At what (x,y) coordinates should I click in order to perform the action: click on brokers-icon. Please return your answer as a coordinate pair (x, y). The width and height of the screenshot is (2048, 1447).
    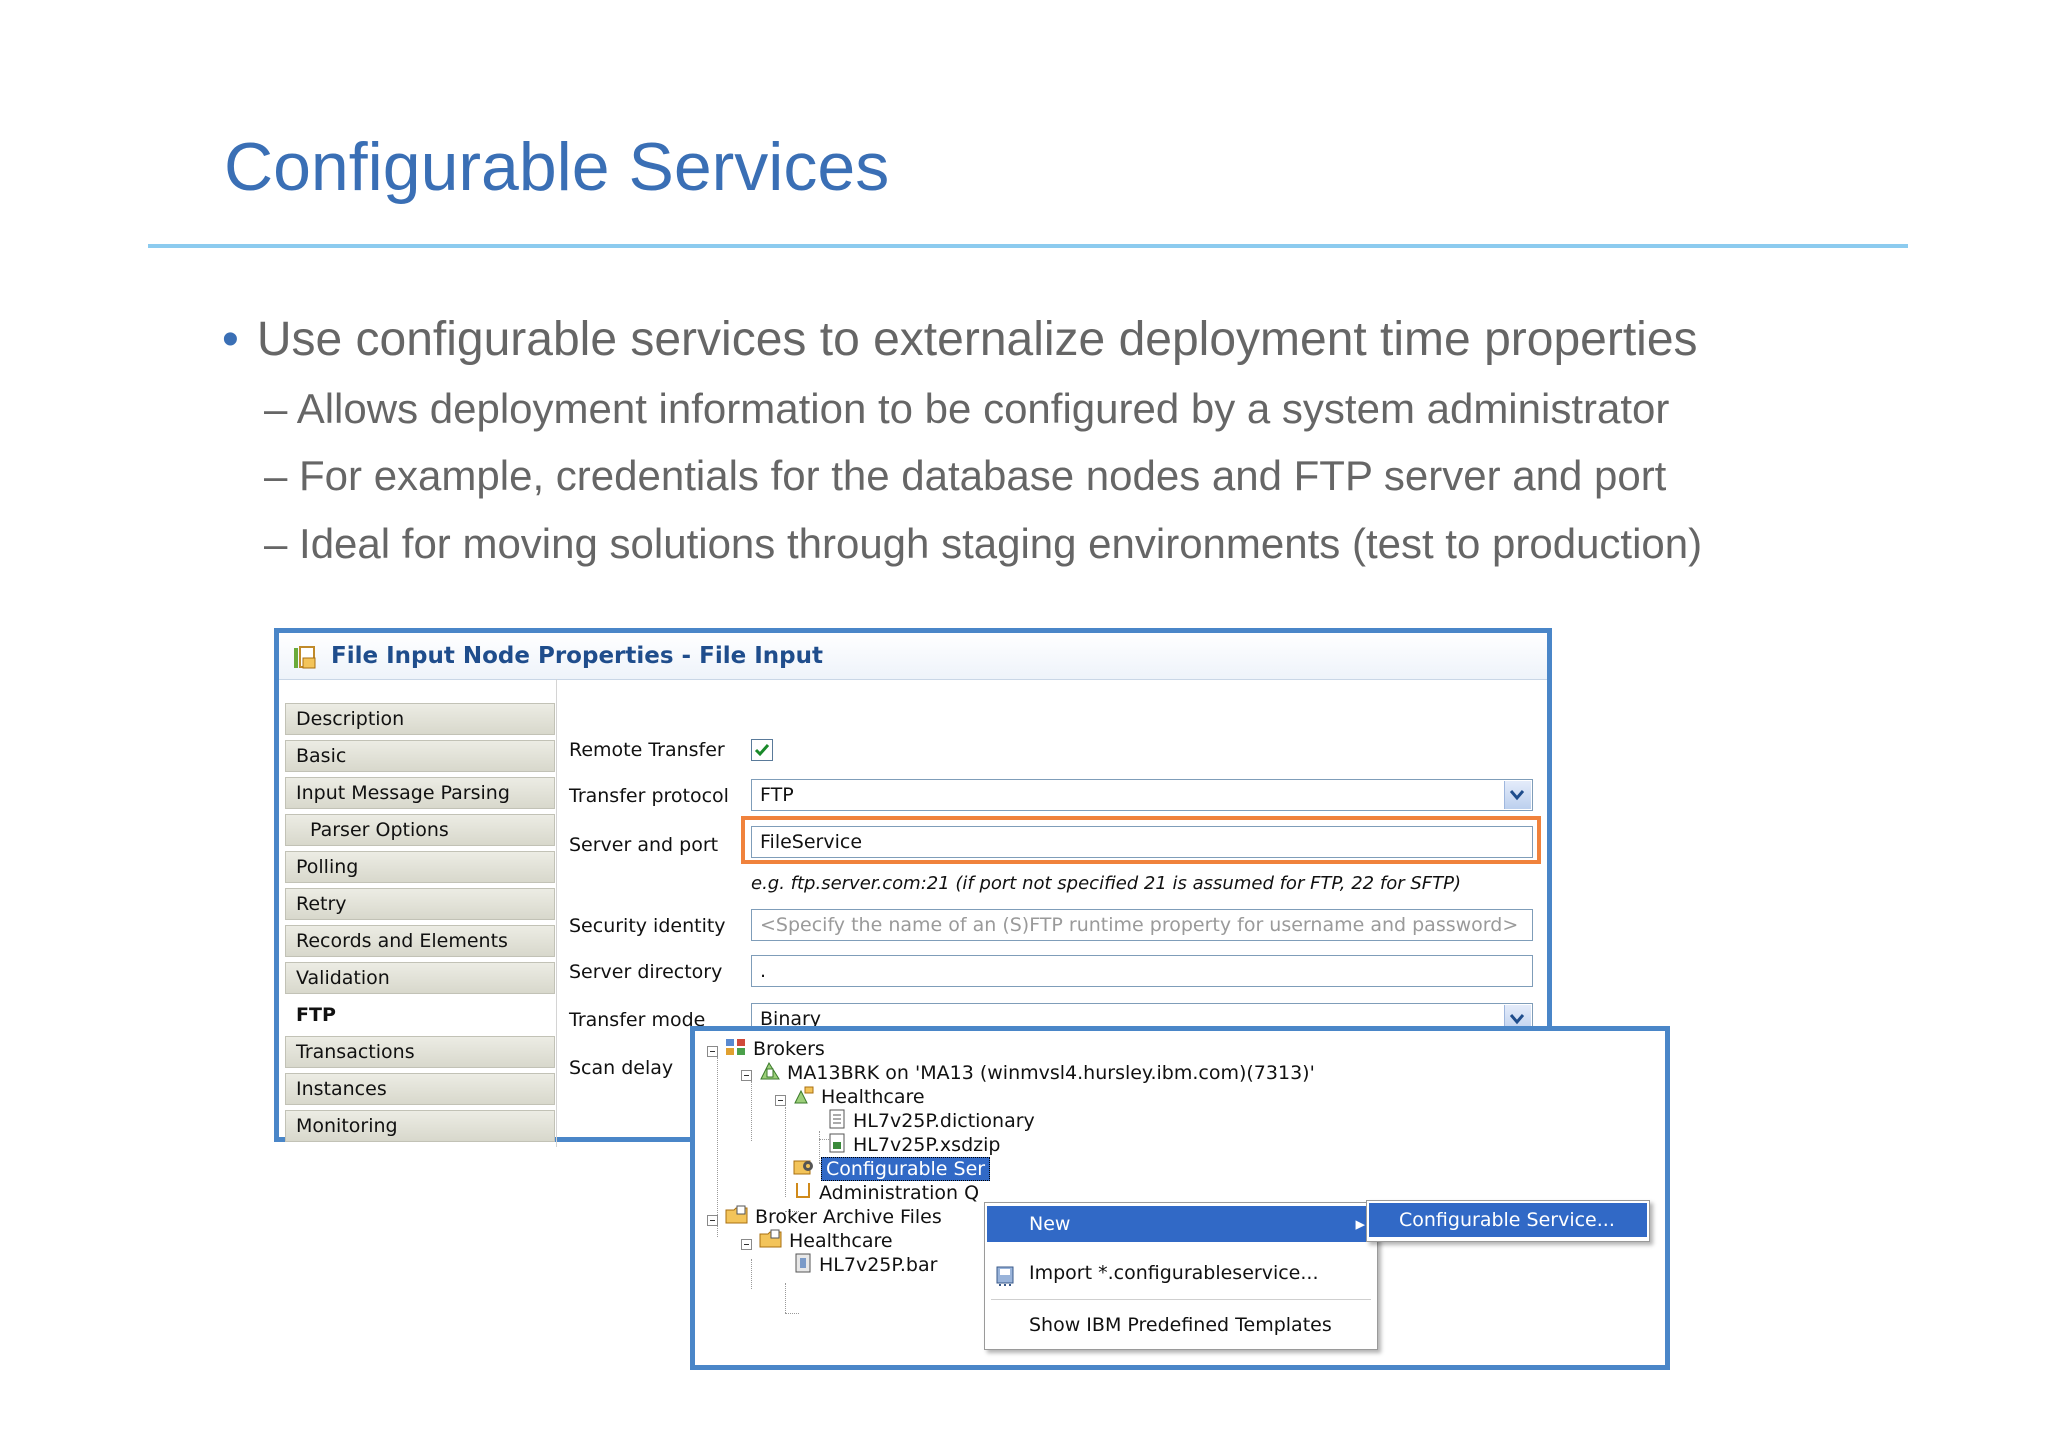
    Looking at the image, I should click on (736, 1049).